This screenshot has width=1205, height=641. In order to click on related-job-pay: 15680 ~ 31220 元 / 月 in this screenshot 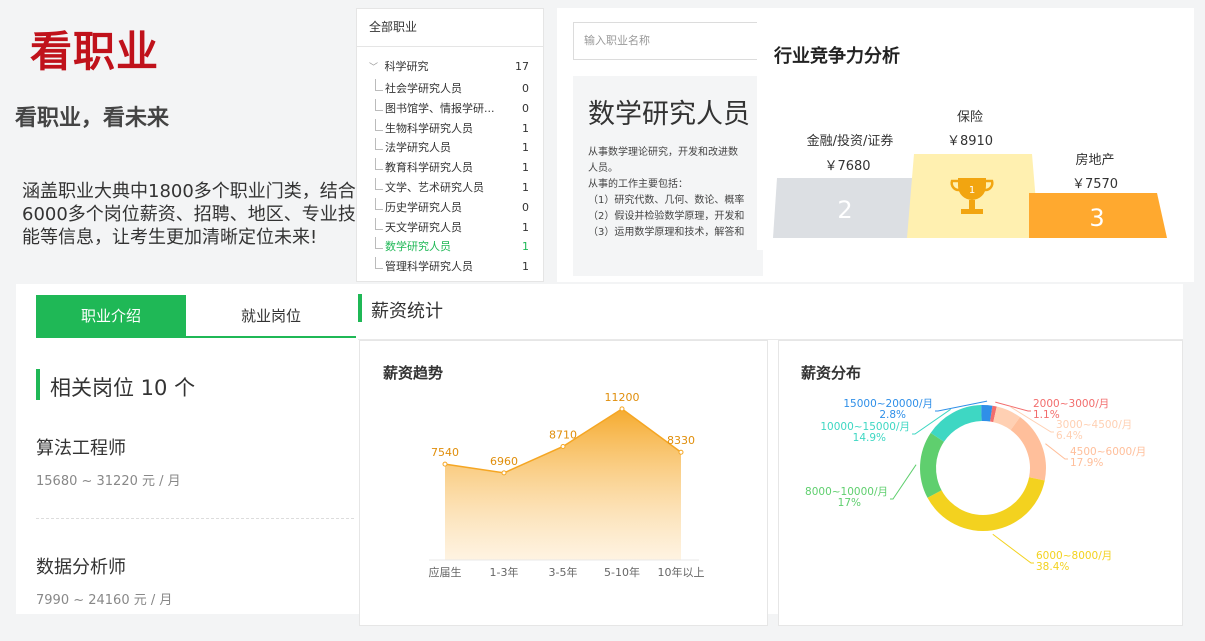, I will do `click(108, 481)`.